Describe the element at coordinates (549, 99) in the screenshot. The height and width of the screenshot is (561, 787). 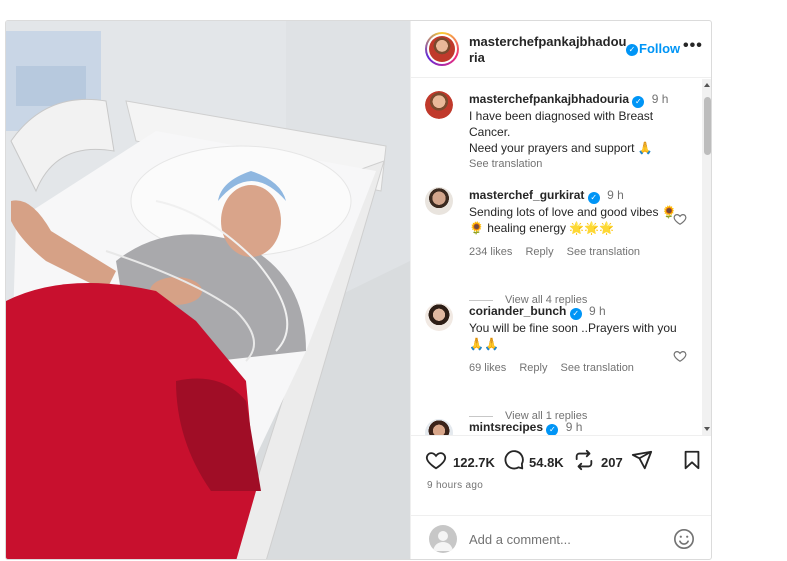
I see `caption-username: masterchefpankajbhadouria` at that location.